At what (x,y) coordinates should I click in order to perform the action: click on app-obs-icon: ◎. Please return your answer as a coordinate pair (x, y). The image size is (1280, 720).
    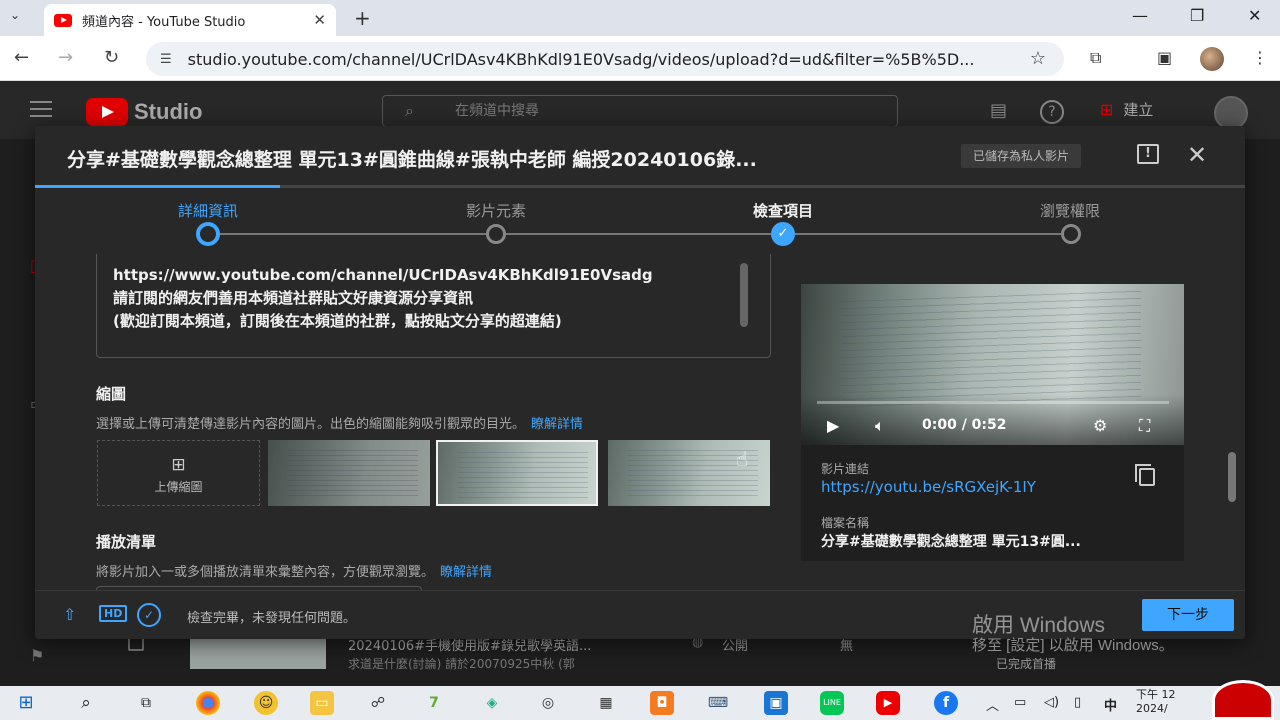
    Looking at the image, I should click on (548, 703).